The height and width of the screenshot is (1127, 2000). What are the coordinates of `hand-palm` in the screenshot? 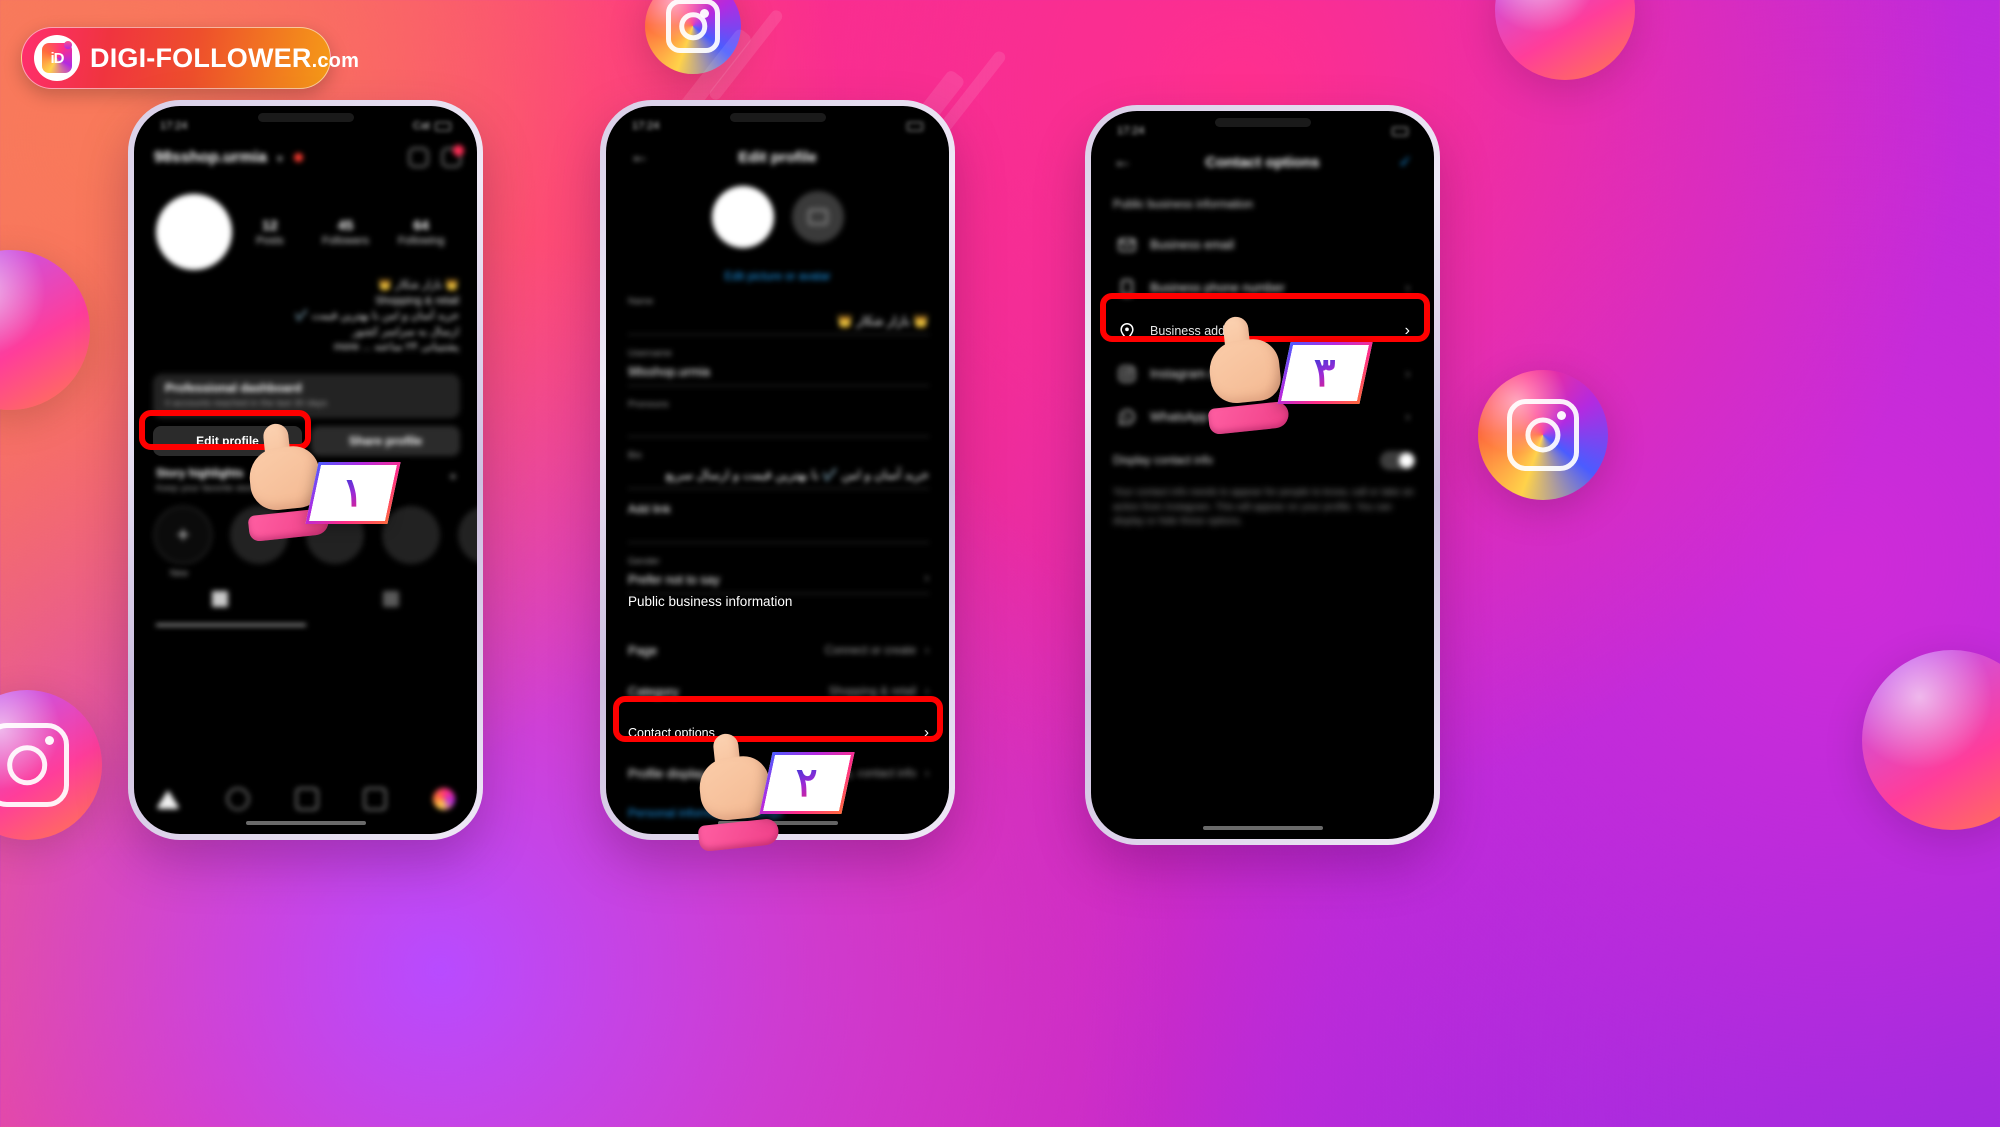 It's located at (1244, 371).